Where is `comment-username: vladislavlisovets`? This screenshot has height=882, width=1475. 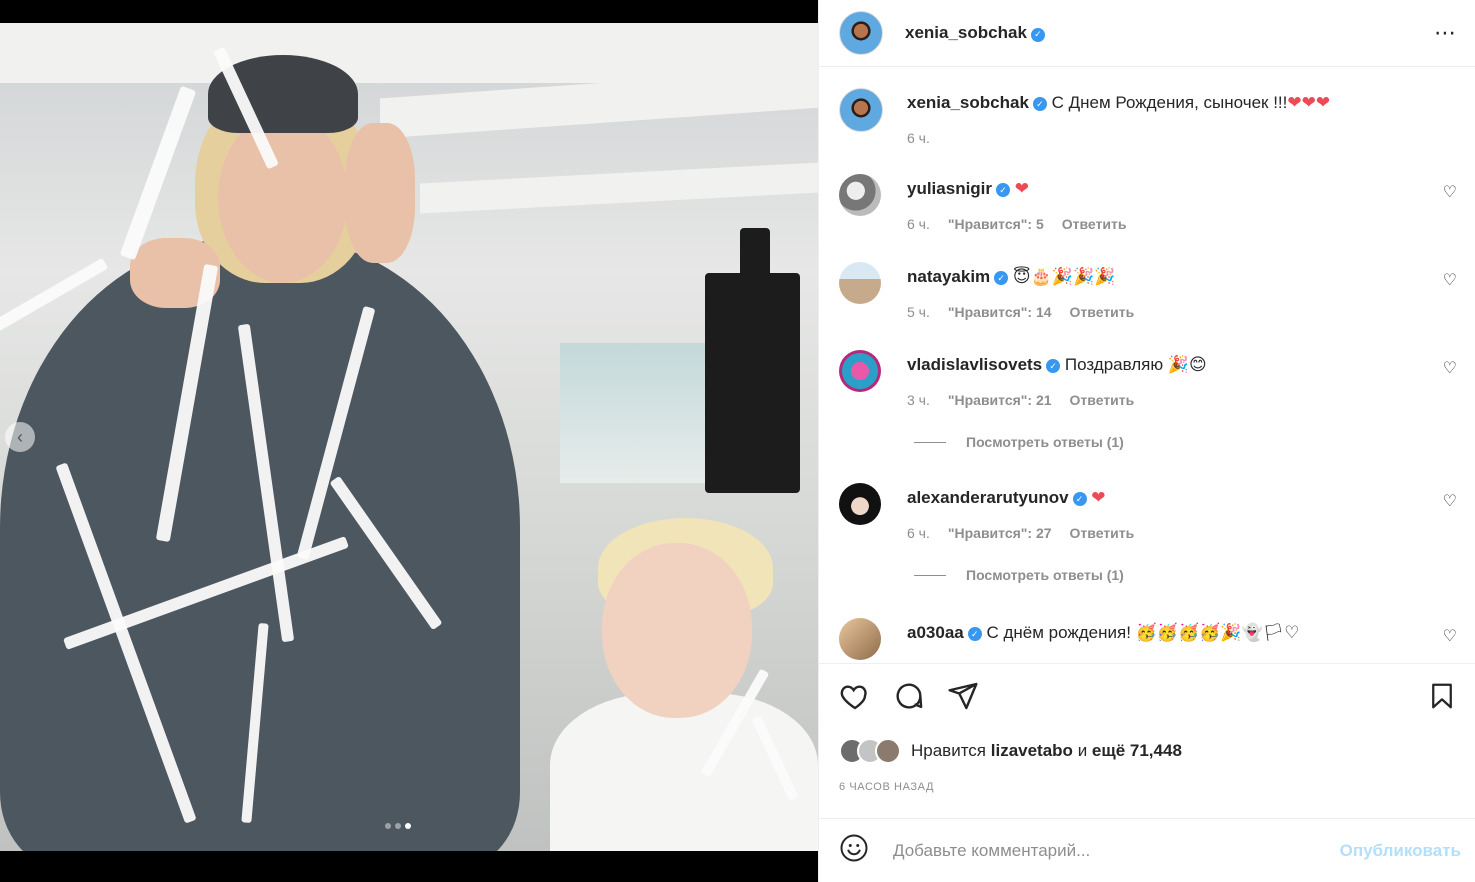
comment-username: vladislavlisovets is located at coordinates (974, 364).